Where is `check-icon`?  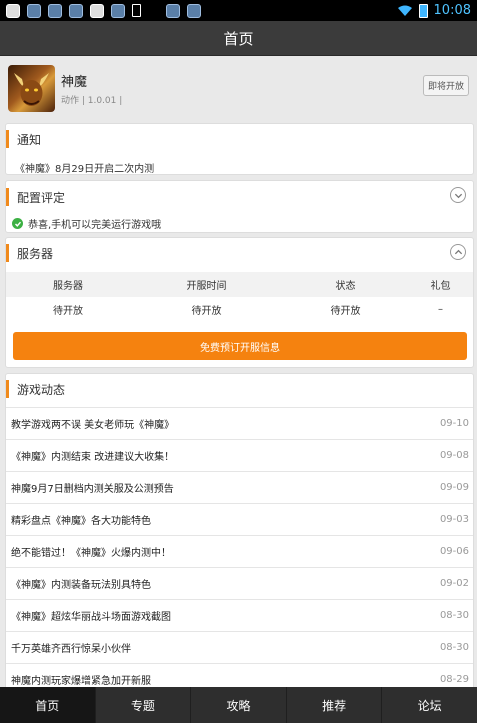
check-icon is located at coordinates (17, 223).